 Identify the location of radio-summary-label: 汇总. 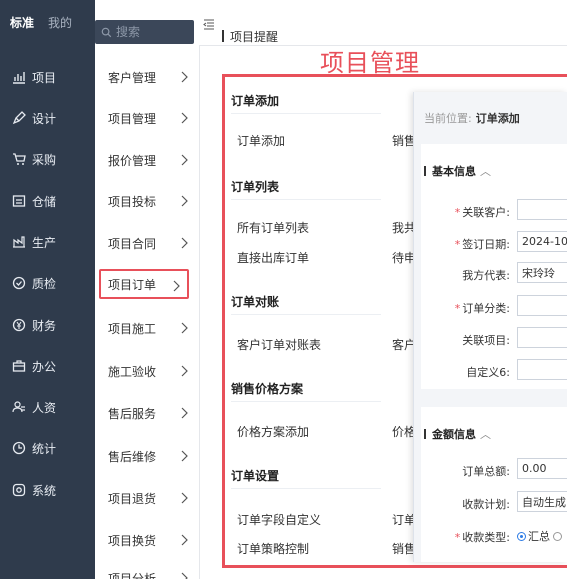
(539, 536).